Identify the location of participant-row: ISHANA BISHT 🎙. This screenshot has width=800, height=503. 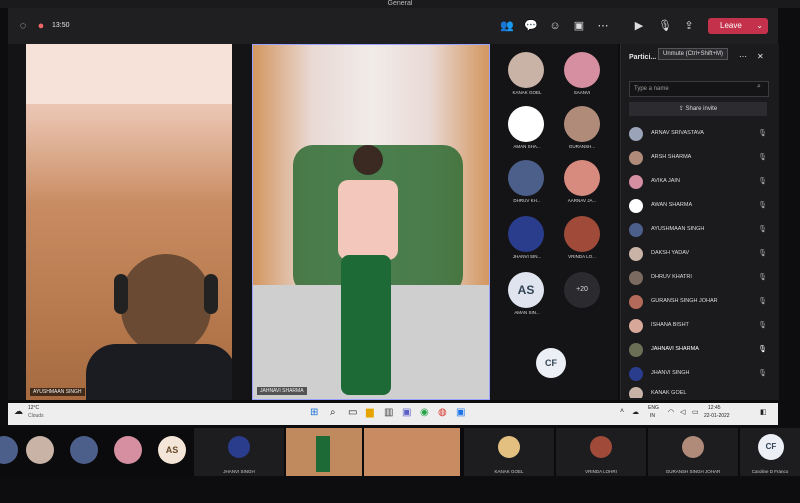
(699, 326).